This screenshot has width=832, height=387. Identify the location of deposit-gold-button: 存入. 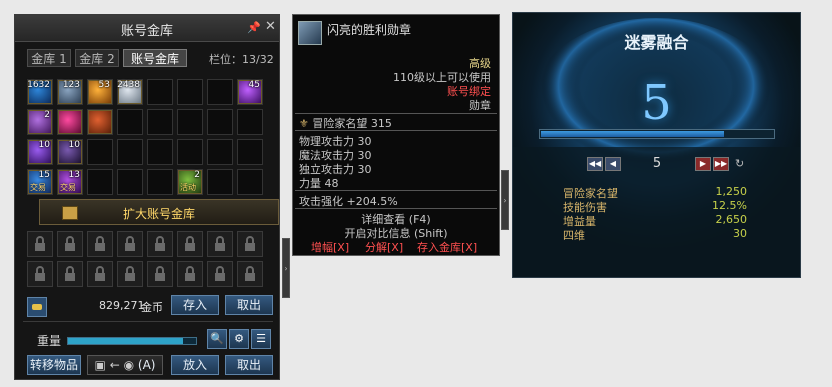
(195, 305).